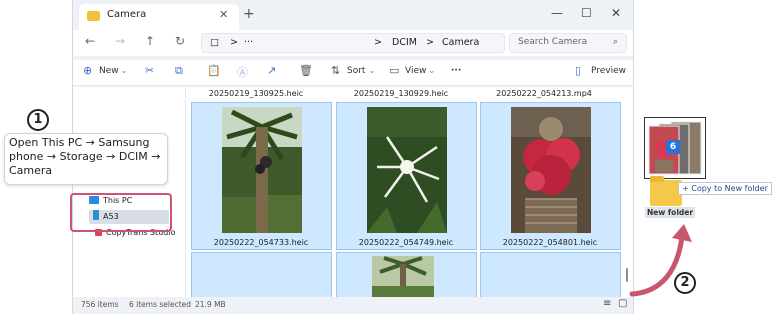 The height and width of the screenshot is (314, 772). I want to click on file-name: 20250222_054801.heic, so click(550, 242).